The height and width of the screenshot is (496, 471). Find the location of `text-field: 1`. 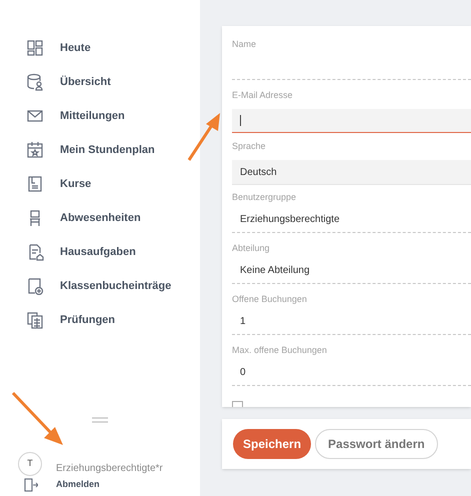

text-field: 1 is located at coordinates (351, 322).